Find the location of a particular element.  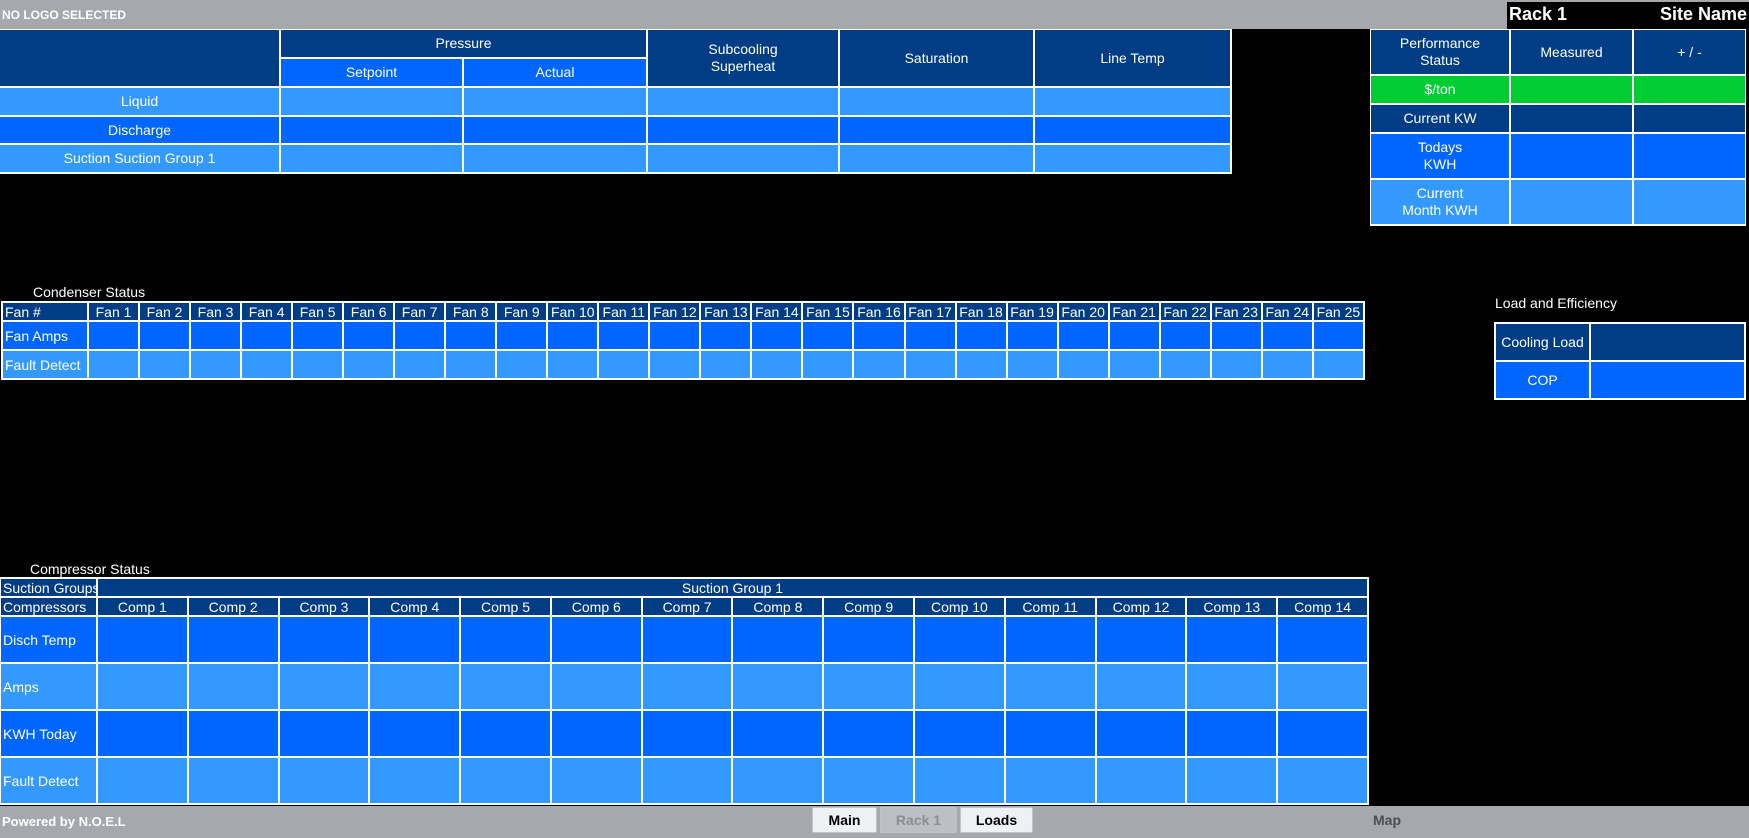

fan-header-9: Fan 9 is located at coordinates (522, 311).